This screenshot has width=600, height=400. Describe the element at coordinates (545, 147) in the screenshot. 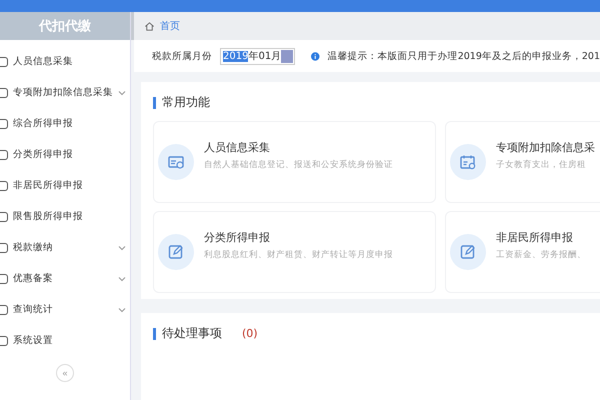

I see `card-title: 专项附加扣除信息采` at that location.